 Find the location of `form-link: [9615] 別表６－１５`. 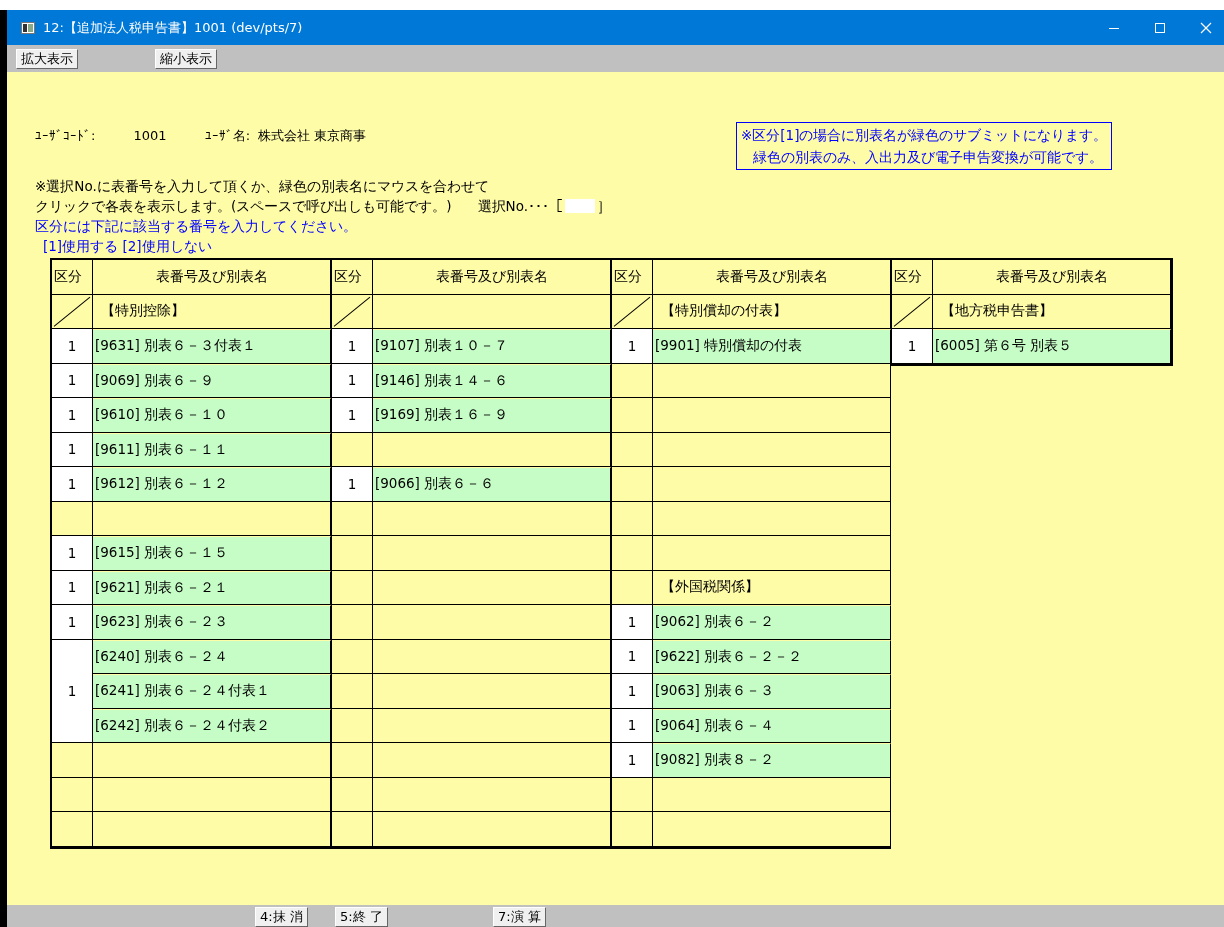

form-link: [9615] 別表６－１５ is located at coordinates (212, 553).